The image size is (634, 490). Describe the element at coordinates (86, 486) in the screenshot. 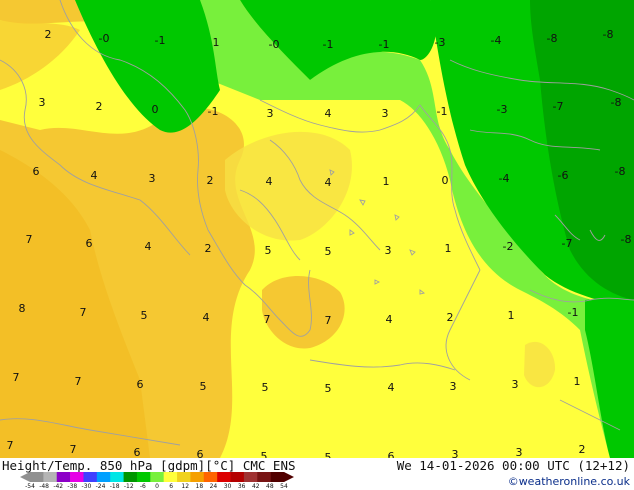

I see `colorbar-label: -30` at that location.